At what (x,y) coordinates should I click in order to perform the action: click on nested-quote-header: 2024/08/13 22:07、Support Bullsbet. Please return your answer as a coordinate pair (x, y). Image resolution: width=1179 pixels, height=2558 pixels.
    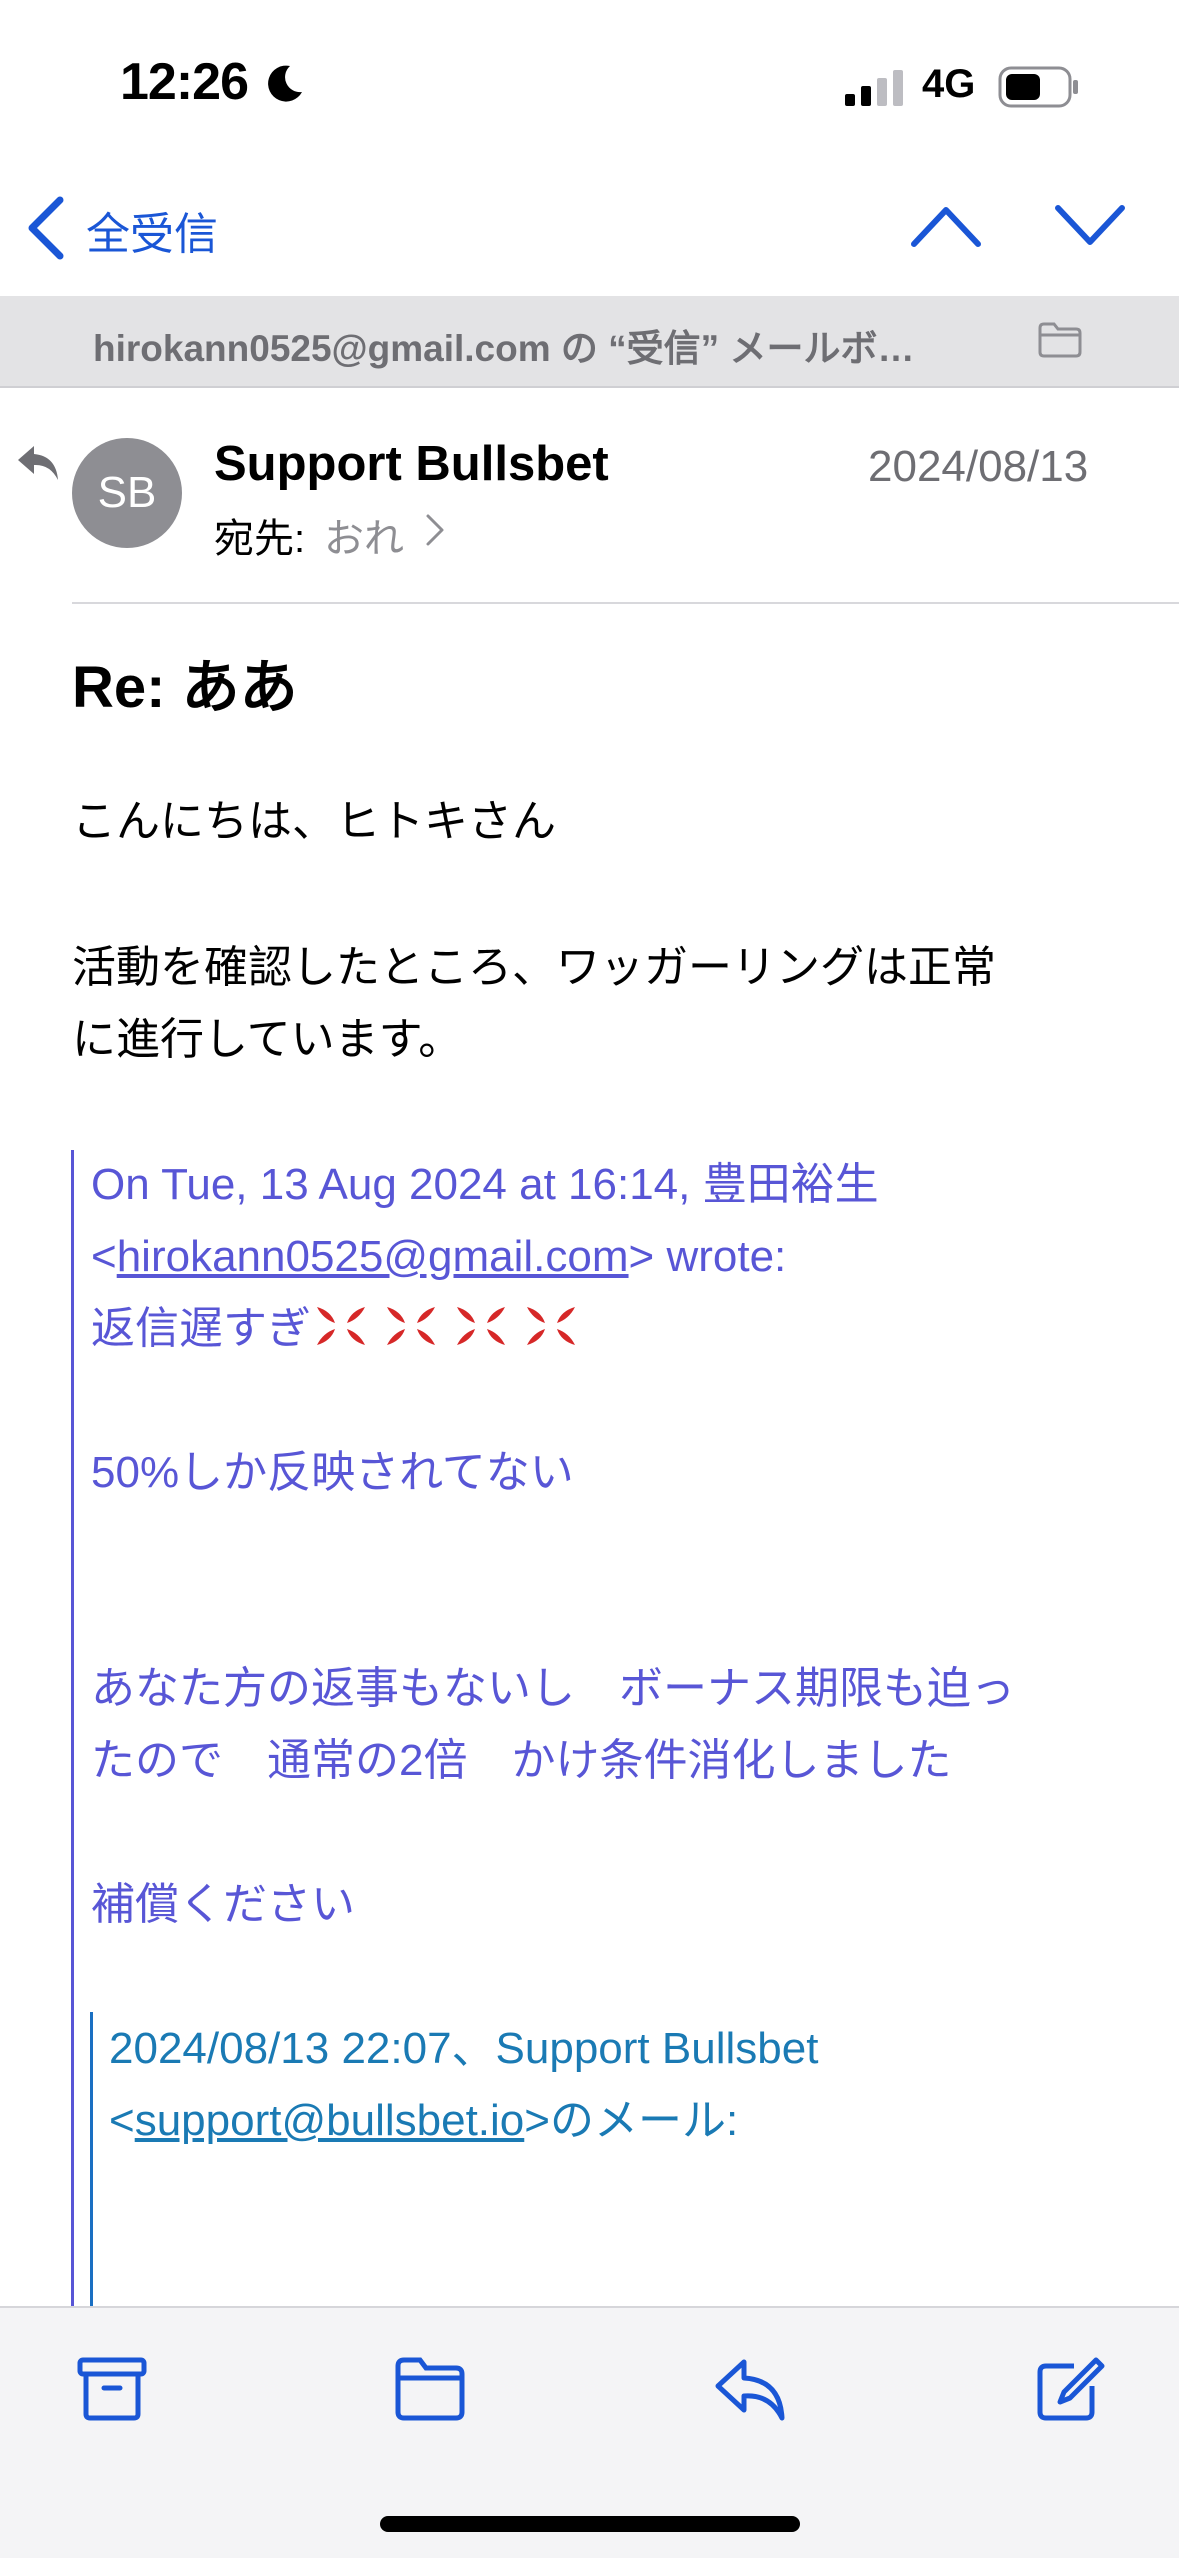
    Looking at the image, I should click on (464, 2048).